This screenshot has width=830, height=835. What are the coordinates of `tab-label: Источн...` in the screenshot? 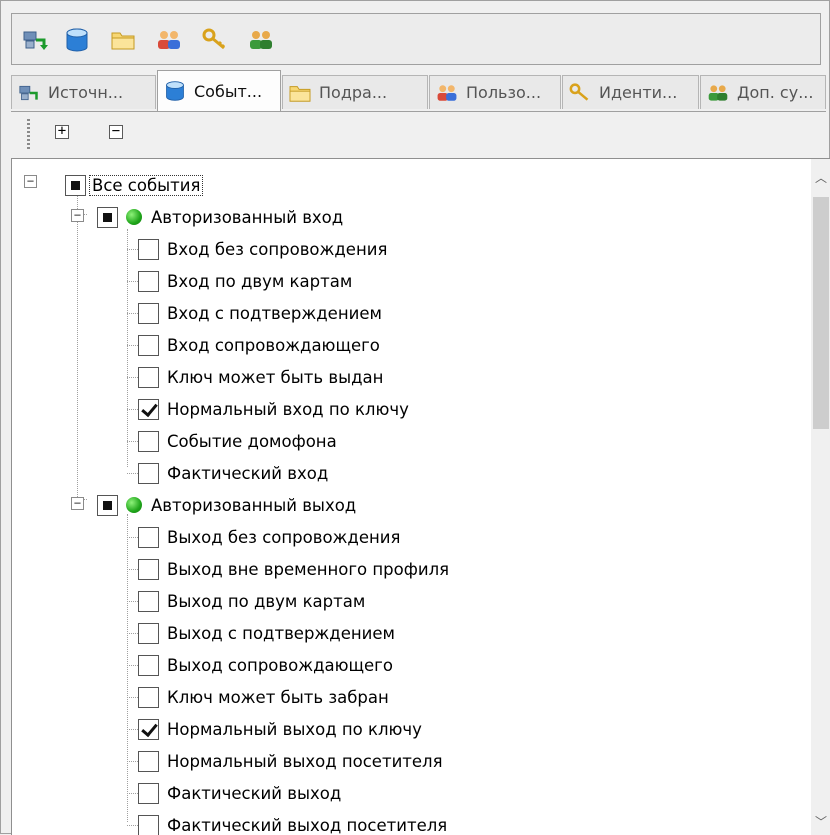 It's located at (85, 92).